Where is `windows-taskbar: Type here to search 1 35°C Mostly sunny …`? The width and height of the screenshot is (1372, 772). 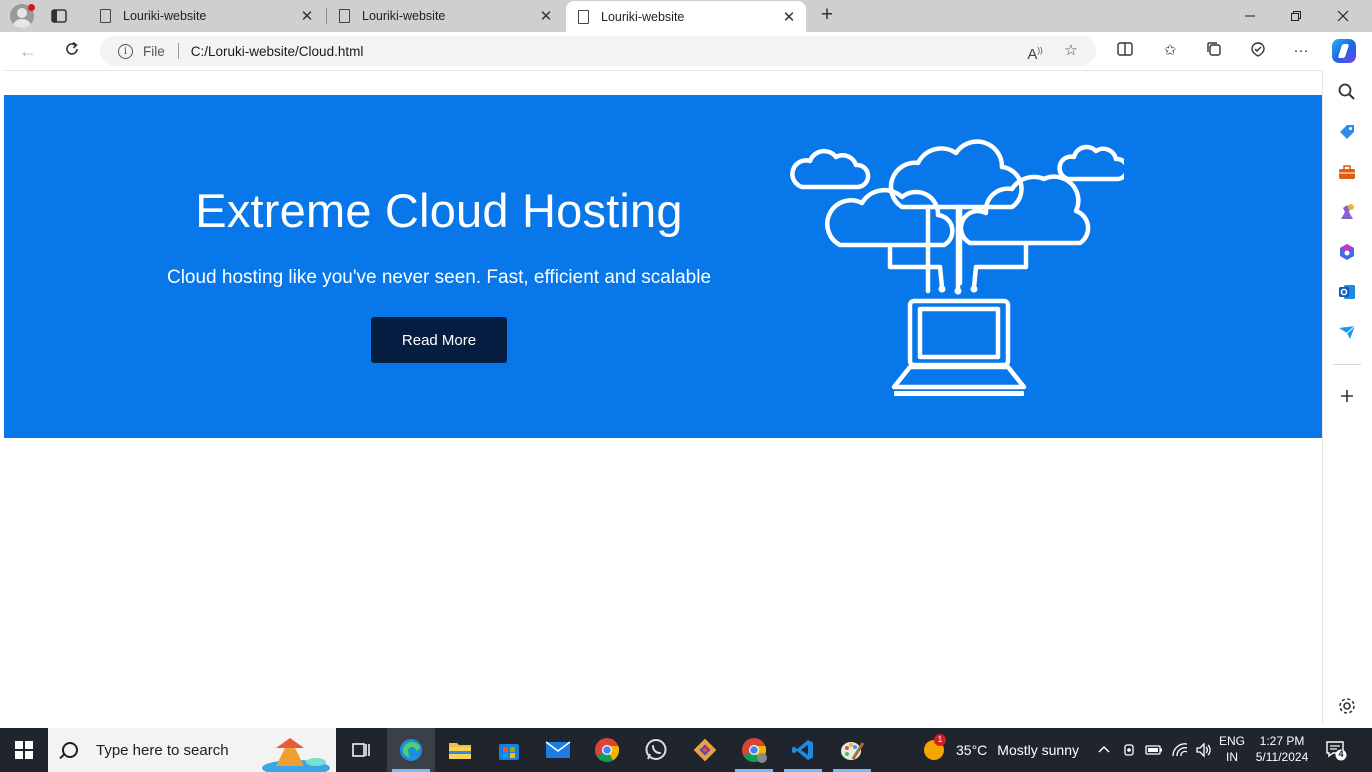
windows-taskbar: Type here to search 1 35°C Mostly sunny … is located at coordinates (686, 750).